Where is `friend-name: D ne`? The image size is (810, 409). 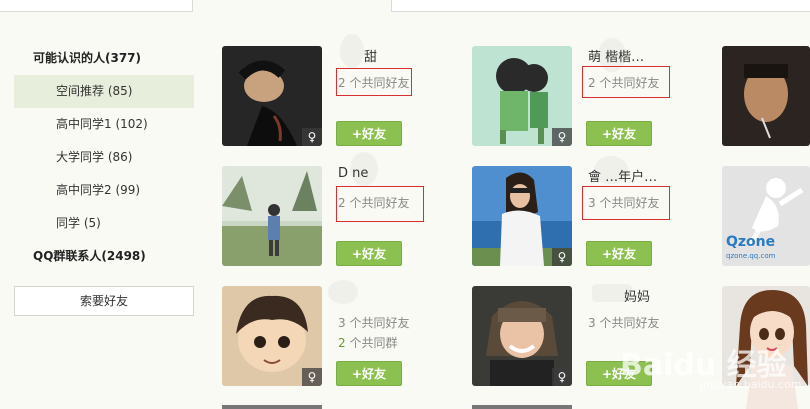
friend-name: D ne is located at coordinates (383, 173).